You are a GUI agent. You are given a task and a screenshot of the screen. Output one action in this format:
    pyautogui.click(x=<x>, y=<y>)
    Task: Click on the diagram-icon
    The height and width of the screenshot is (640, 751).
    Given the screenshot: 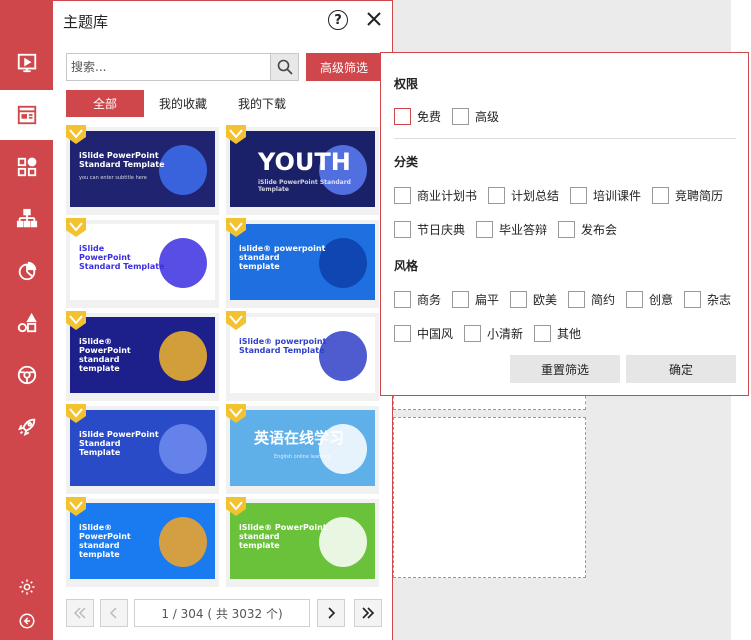 What is the action you would take?
    pyautogui.click(x=26, y=219)
    